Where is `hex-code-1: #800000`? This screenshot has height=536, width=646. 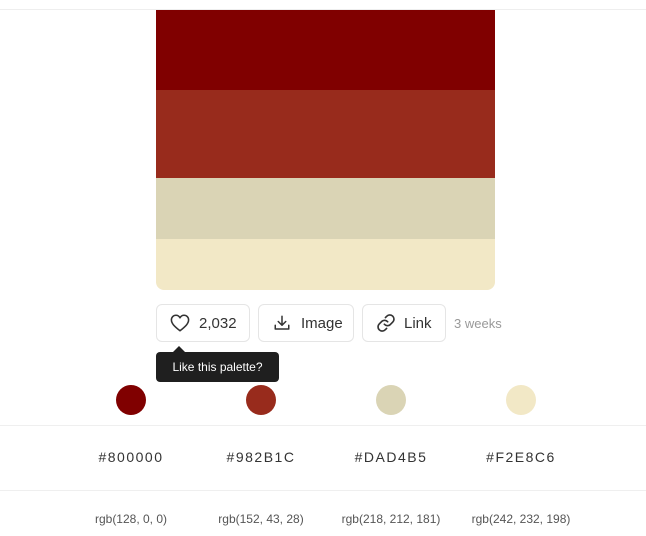
hex-code-1: #800000 is located at coordinates (131, 457).